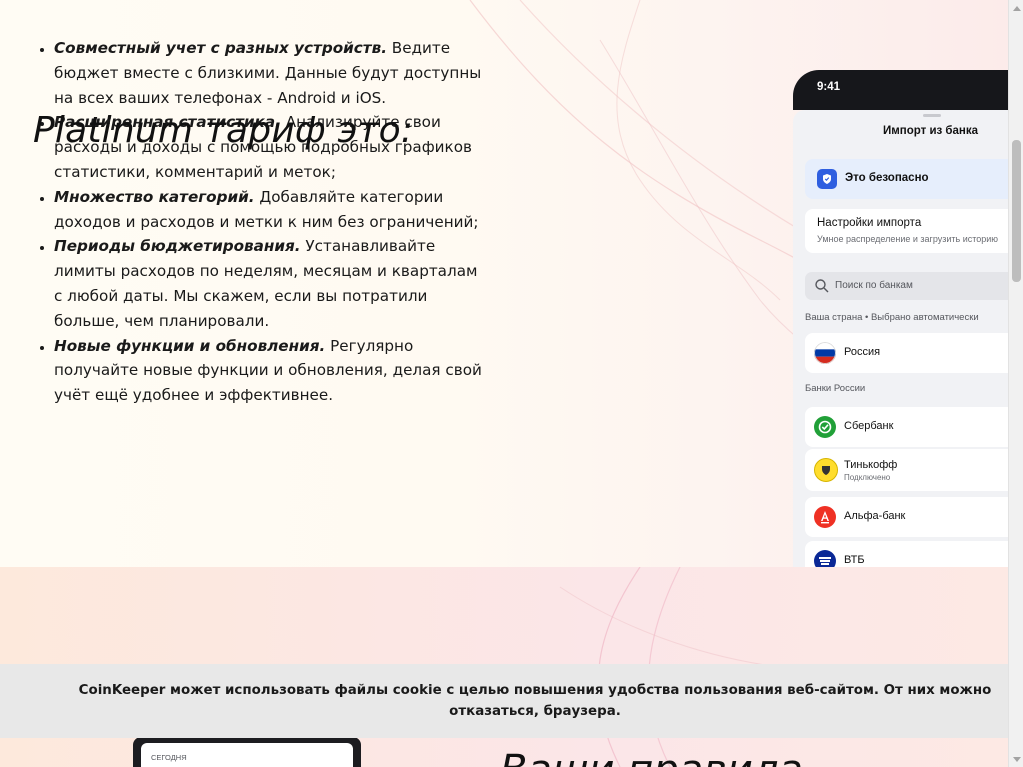  I want to click on status-time: 9:41, so click(829, 87).